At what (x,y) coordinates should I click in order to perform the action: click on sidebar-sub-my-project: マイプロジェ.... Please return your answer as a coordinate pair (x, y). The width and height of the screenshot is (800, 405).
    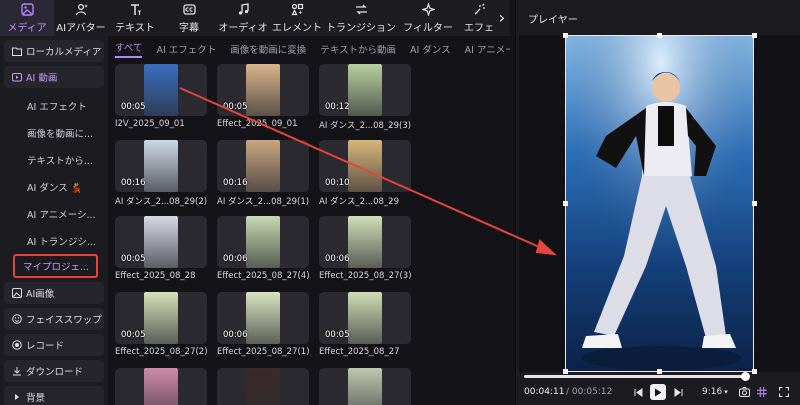
    Looking at the image, I should click on (55, 266).